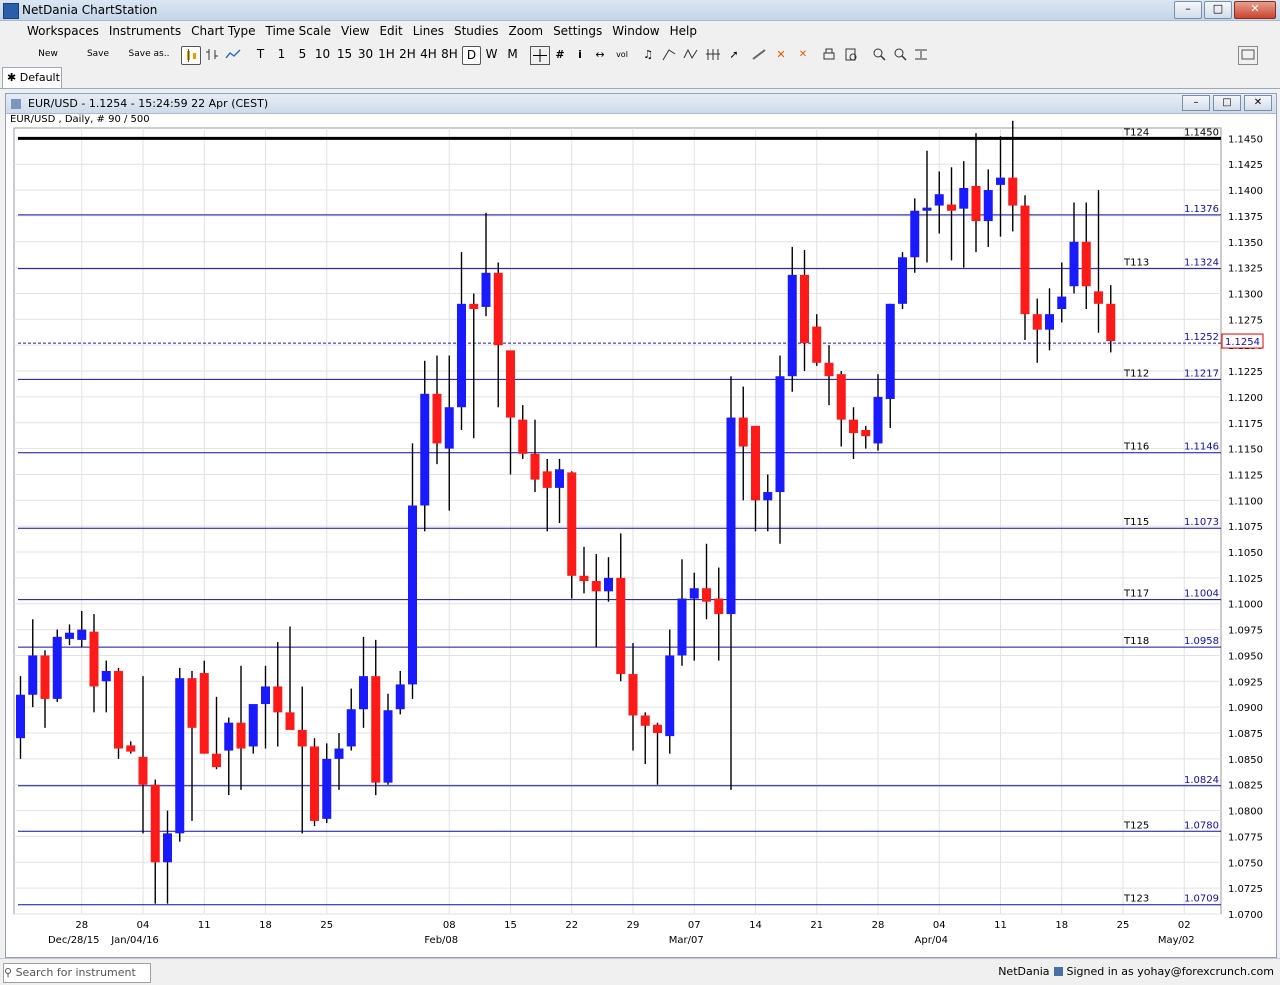 The width and height of the screenshot is (1280, 985). Describe the element at coordinates (143, 925) in the screenshot. I see `x-tick-label: 04` at that location.